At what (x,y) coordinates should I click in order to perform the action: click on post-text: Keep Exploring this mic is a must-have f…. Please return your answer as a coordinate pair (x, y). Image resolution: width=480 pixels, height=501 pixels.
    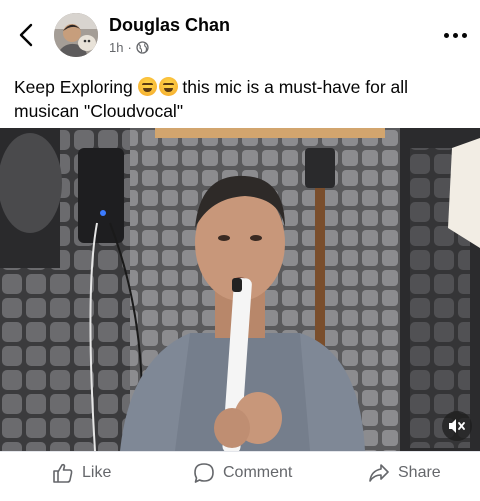
    Looking at the image, I should click on (240, 99).